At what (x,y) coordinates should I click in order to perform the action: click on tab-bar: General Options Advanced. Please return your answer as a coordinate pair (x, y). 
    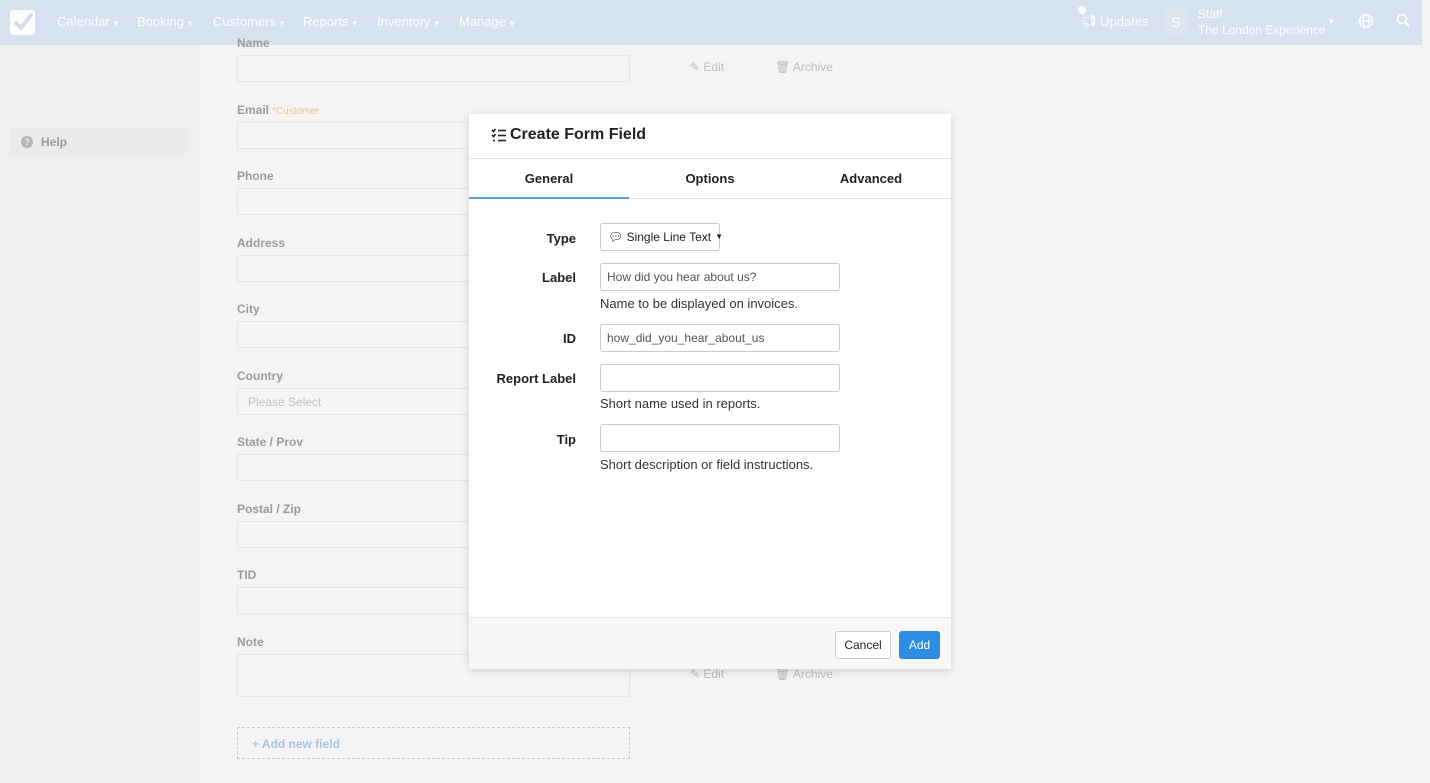
    Looking at the image, I should click on (710, 179).